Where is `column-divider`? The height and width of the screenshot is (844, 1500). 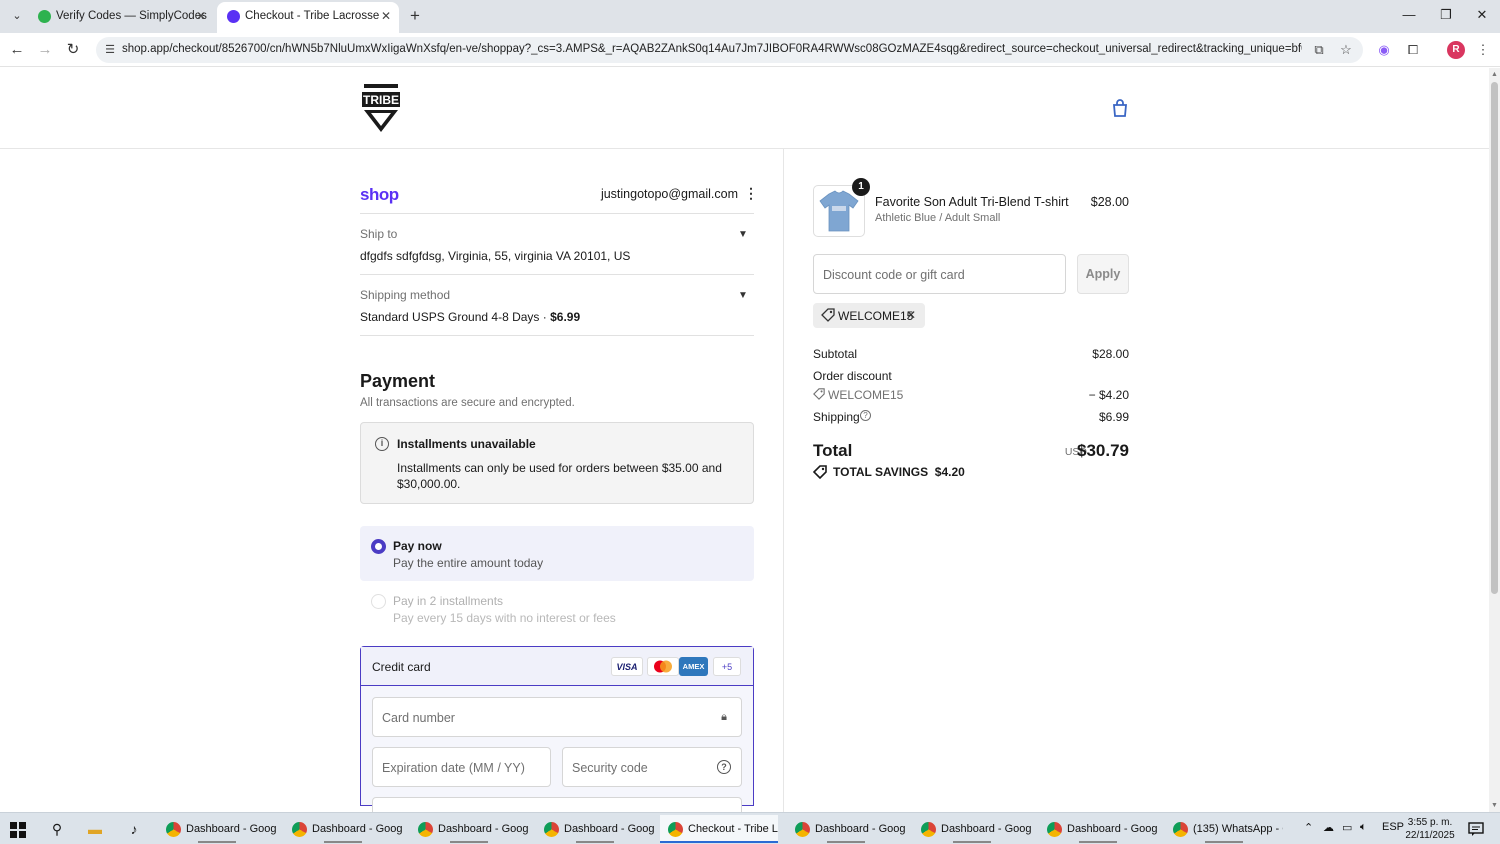 column-divider is located at coordinates (783, 480).